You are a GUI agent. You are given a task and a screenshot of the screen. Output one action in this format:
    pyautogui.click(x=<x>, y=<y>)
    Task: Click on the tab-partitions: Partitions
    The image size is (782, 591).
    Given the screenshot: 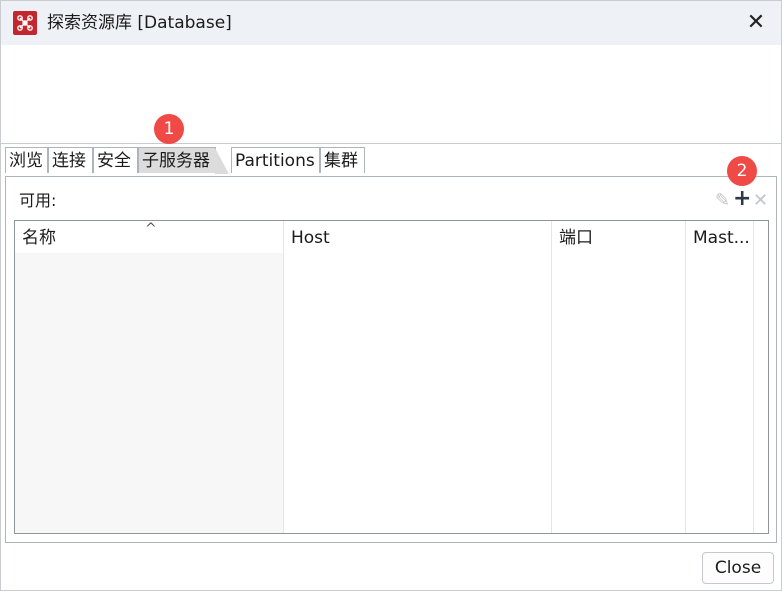 What is the action you would take?
    pyautogui.click(x=275, y=160)
    